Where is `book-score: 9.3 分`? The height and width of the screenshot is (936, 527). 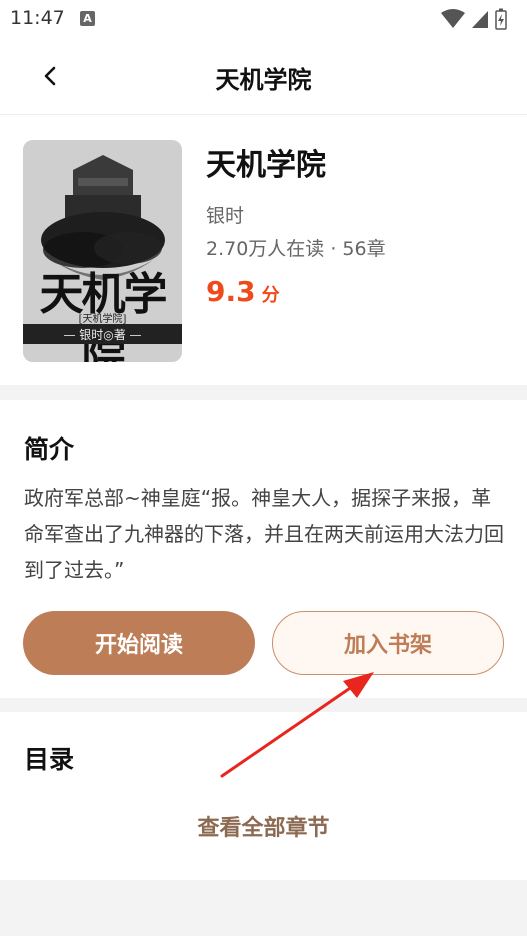 book-score: 9.3 分 is located at coordinates (243, 291).